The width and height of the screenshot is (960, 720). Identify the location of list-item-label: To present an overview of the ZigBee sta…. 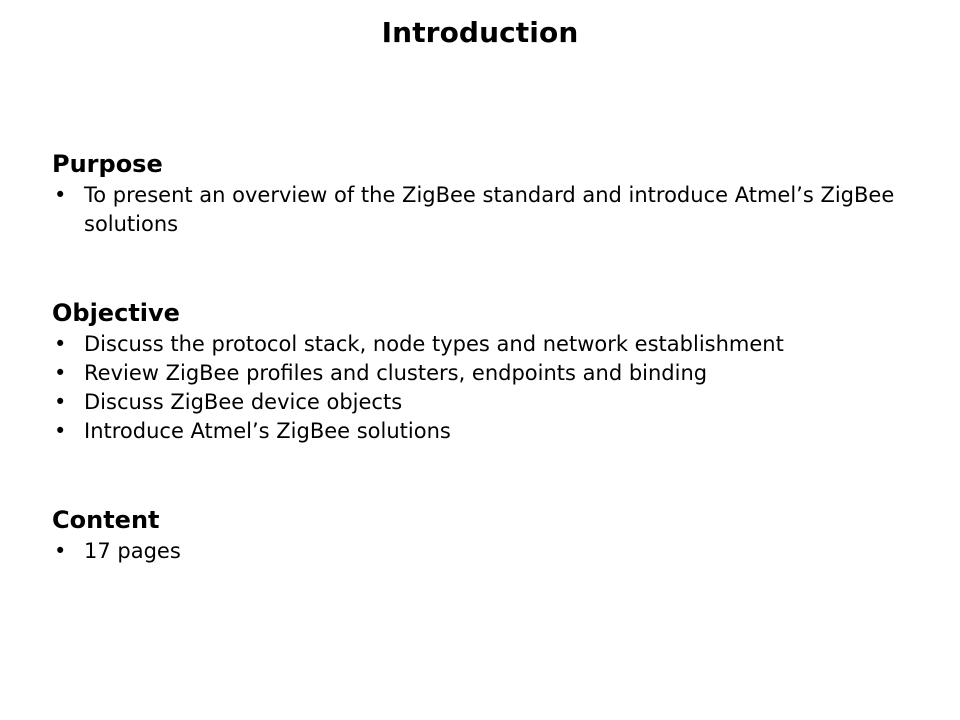
(489, 209).